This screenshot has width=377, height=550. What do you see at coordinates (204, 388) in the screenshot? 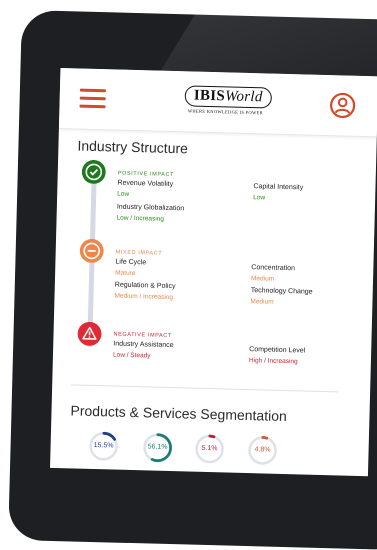
I see `section-divider` at bounding box center [204, 388].